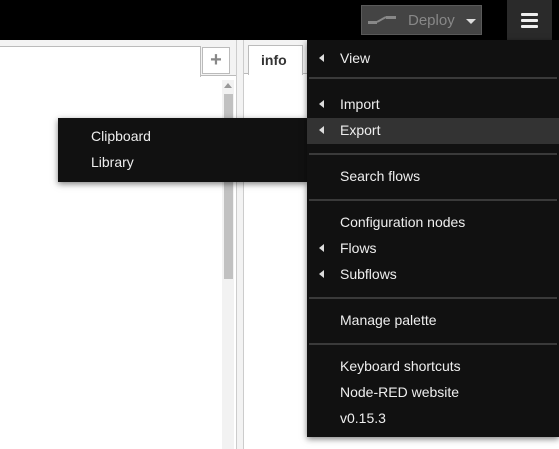  Describe the element at coordinates (228, 85) in the screenshot. I see `scroll-up-icon` at that location.